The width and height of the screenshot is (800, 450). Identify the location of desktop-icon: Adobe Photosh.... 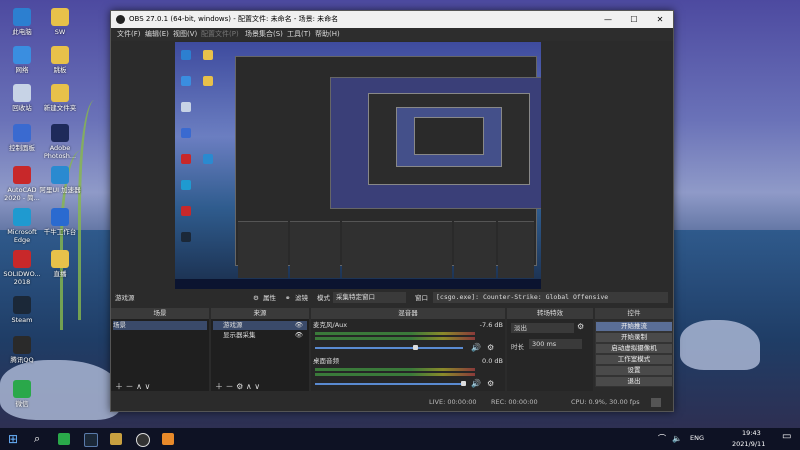
(60, 142).